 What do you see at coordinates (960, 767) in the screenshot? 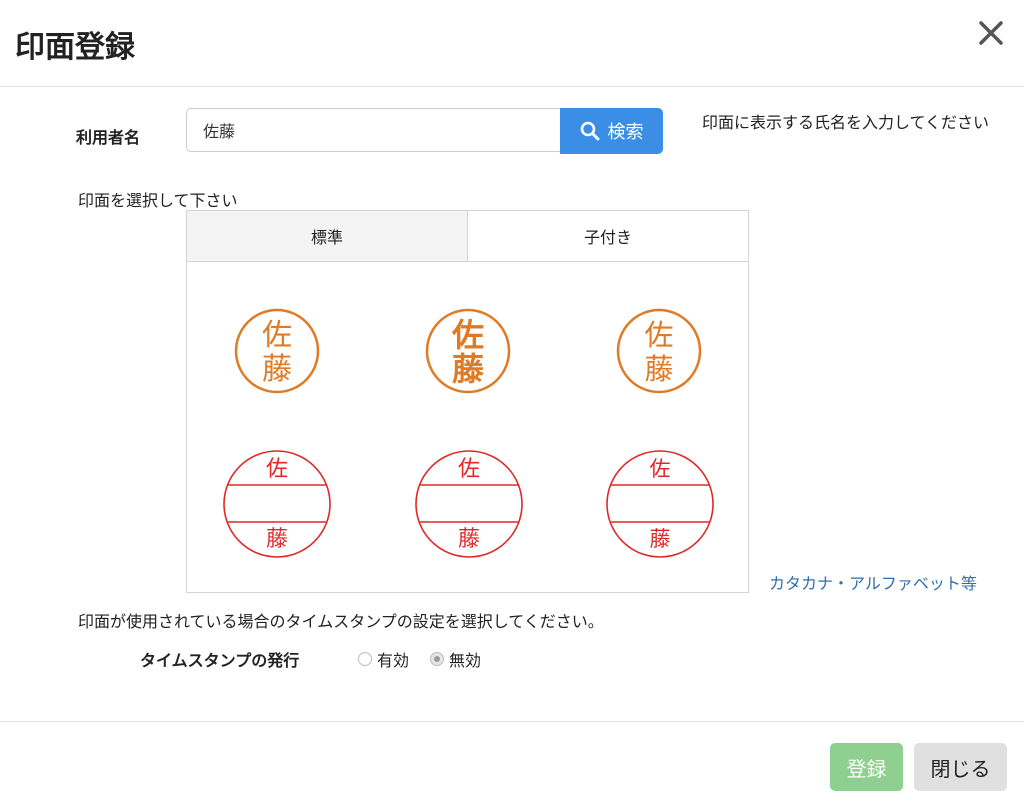
I see `close-button: 閉じる` at bounding box center [960, 767].